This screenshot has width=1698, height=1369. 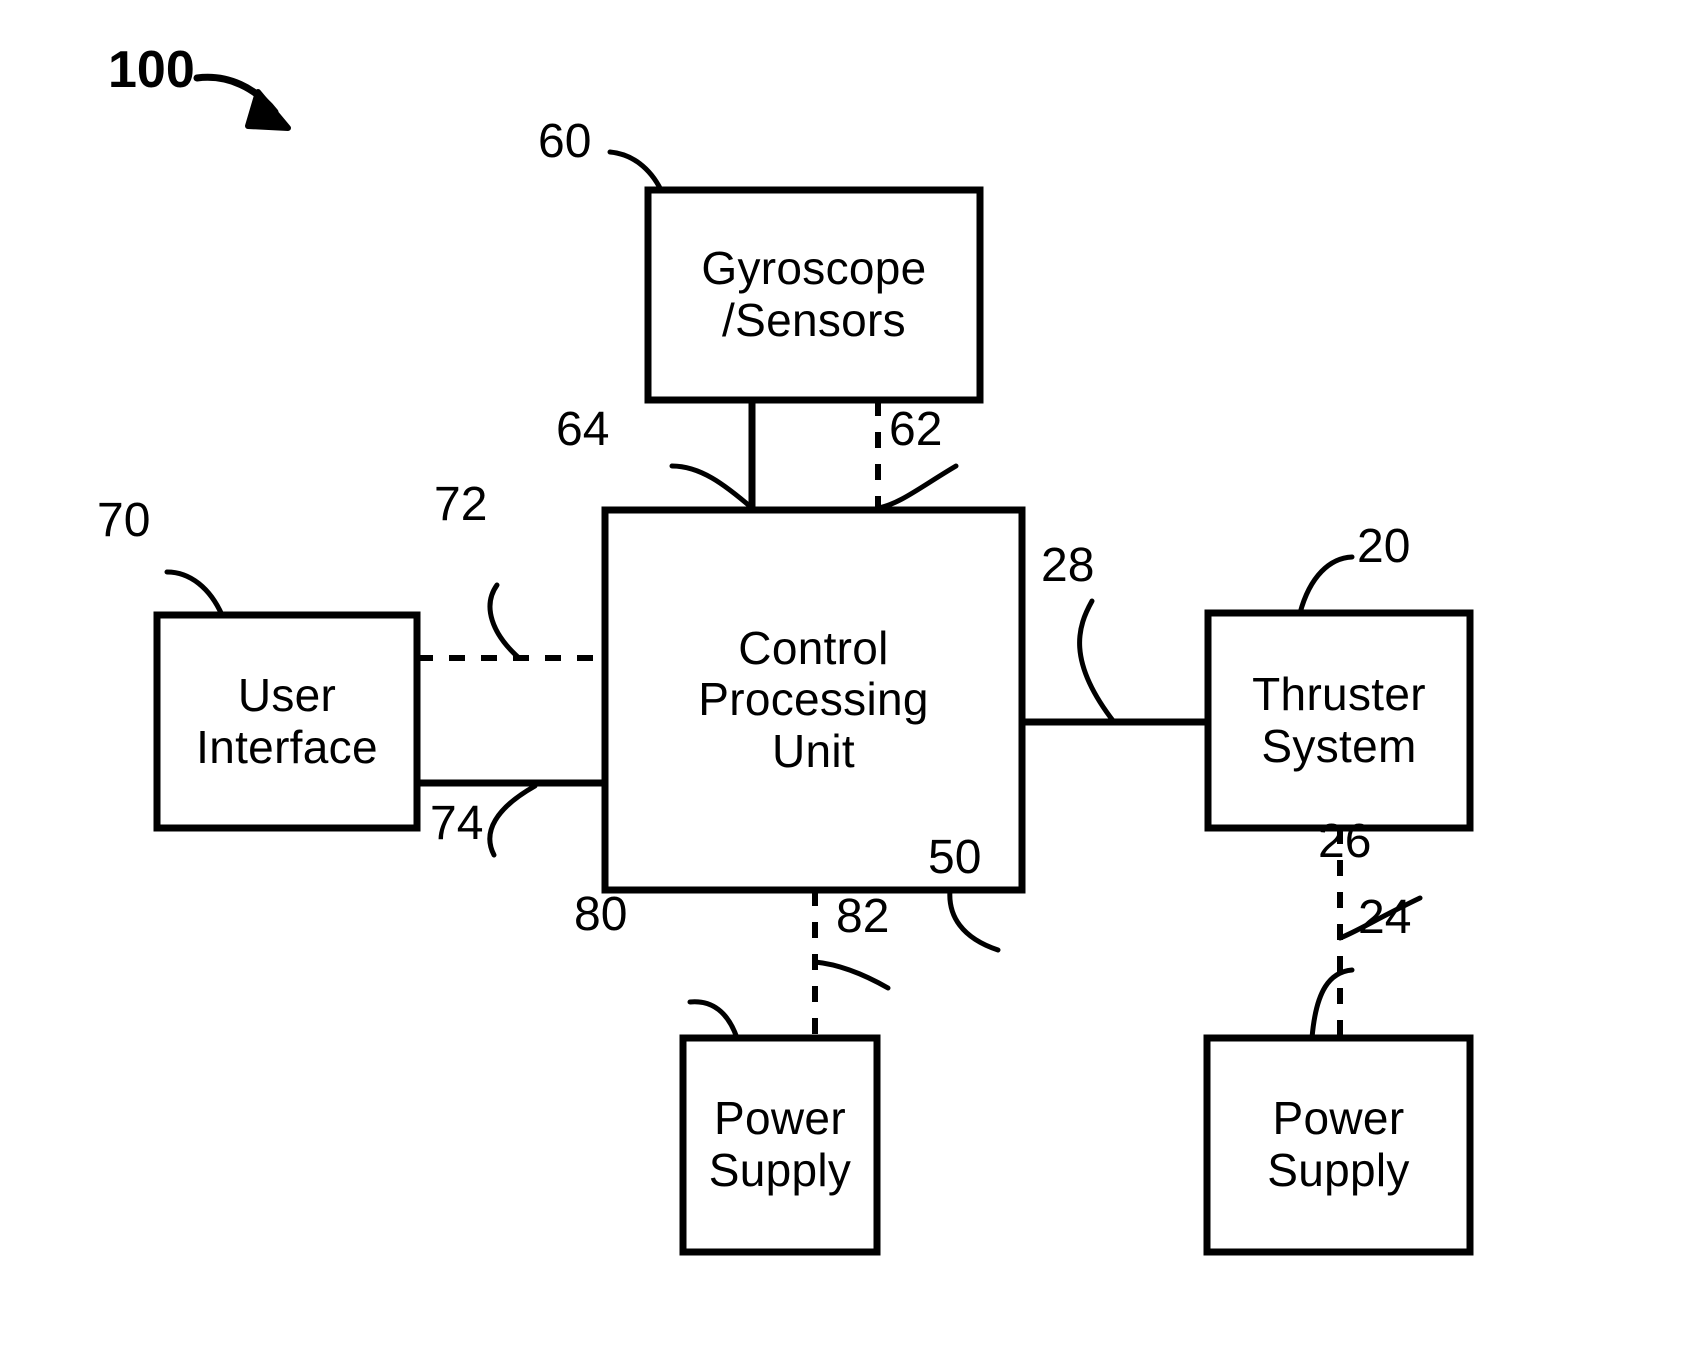 I want to click on reference-numeral-26: 26, so click(x=1345, y=841).